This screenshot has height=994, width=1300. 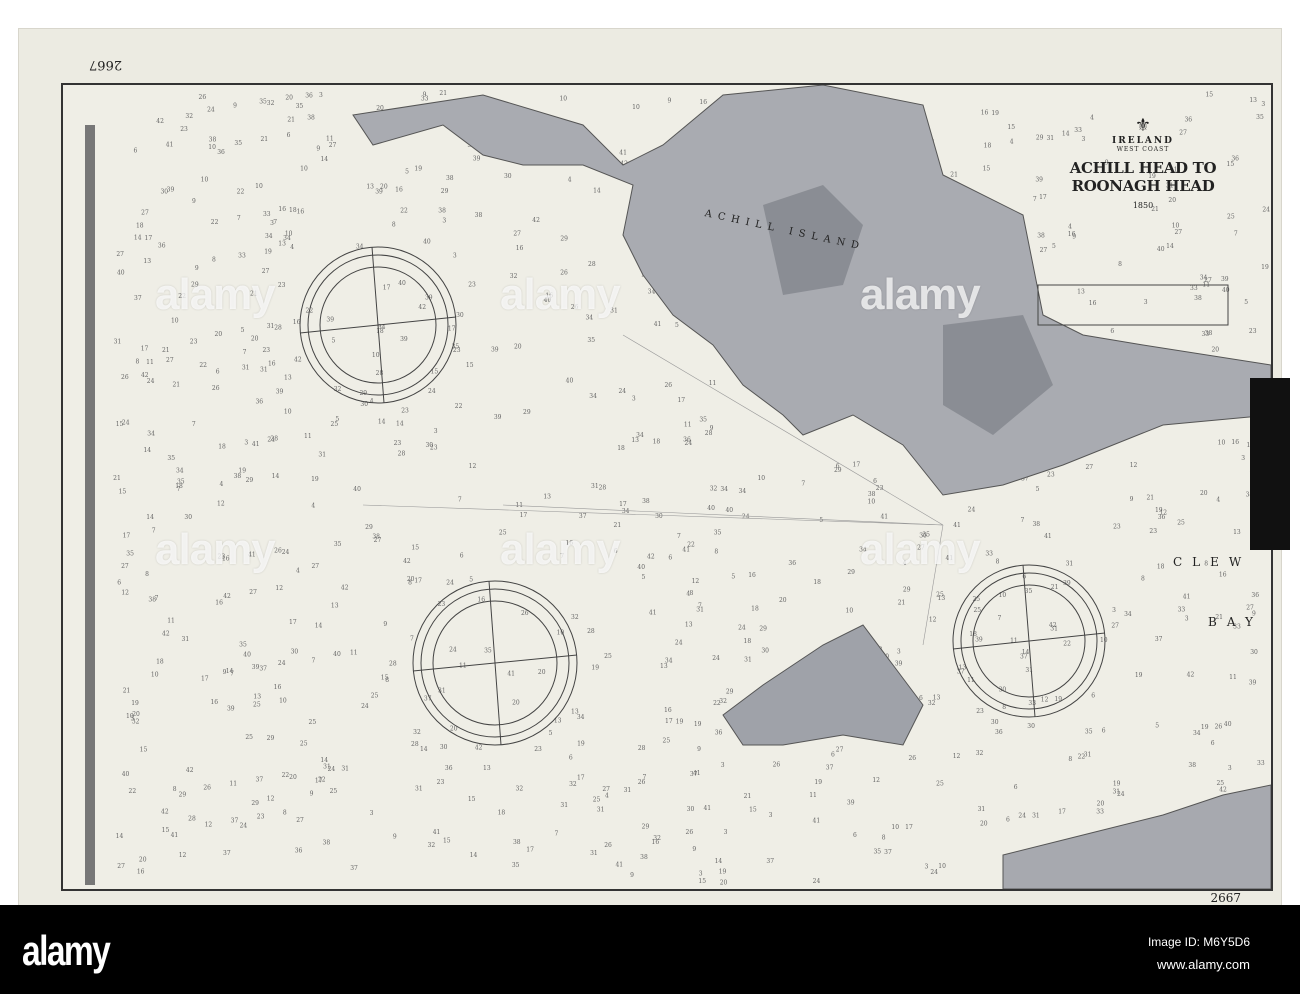 I want to click on svg-text: 30, so click(x=188, y=517).